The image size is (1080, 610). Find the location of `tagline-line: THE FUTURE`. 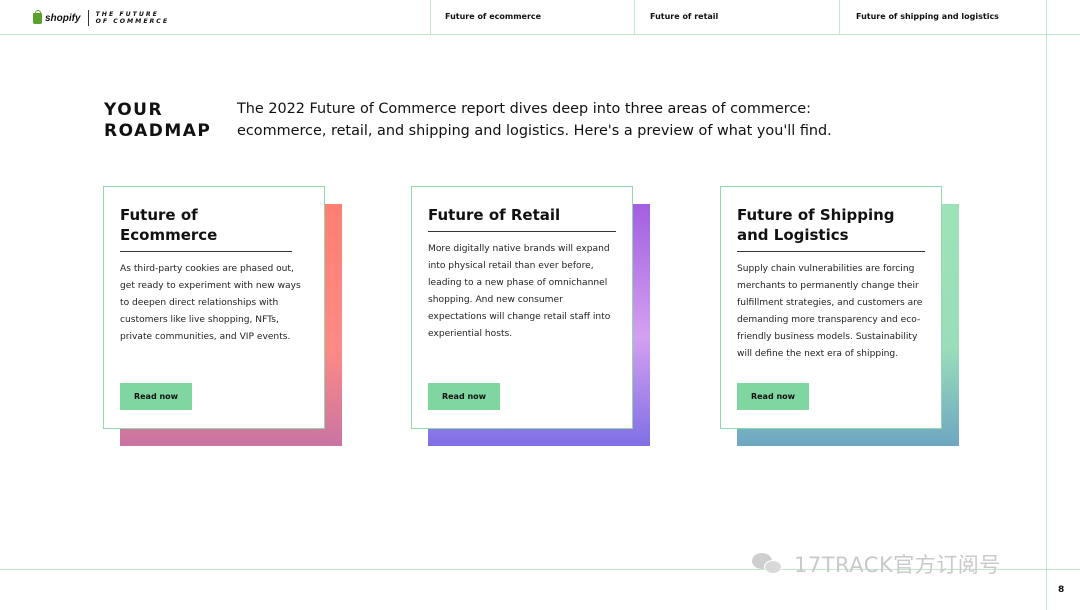

tagline-line: THE FUTURE is located at coordinates (127, 14).